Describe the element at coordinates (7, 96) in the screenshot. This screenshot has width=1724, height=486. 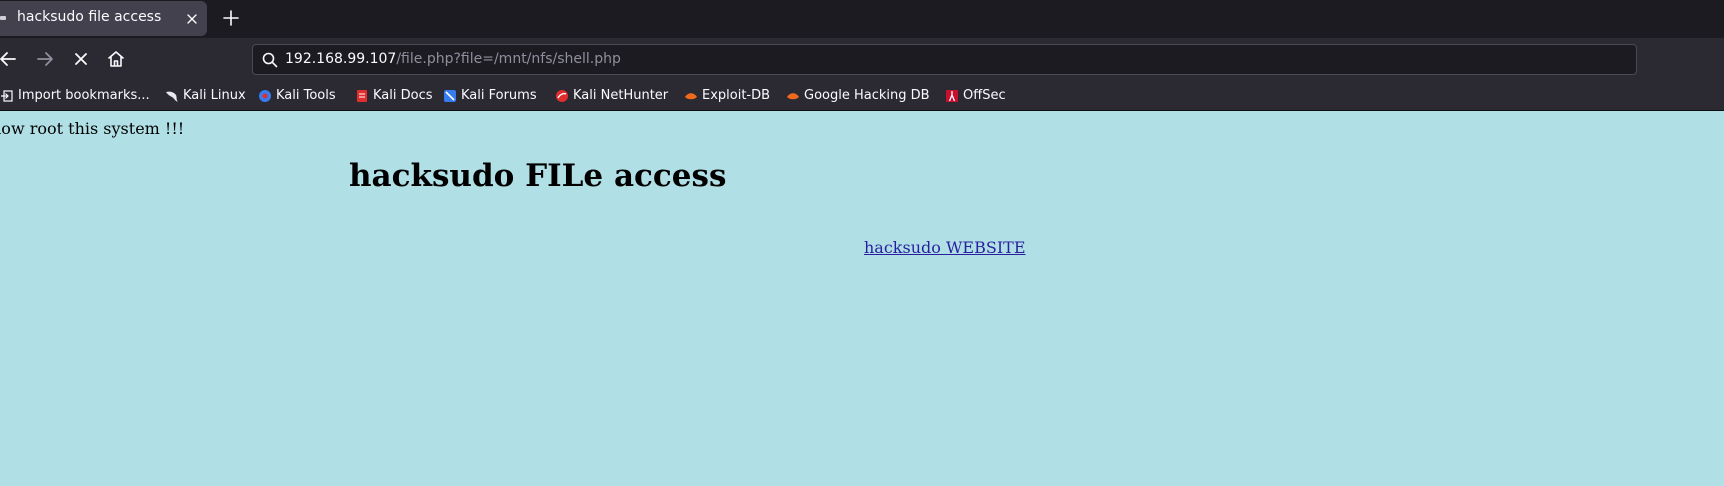
I see `import-icon` at that location.